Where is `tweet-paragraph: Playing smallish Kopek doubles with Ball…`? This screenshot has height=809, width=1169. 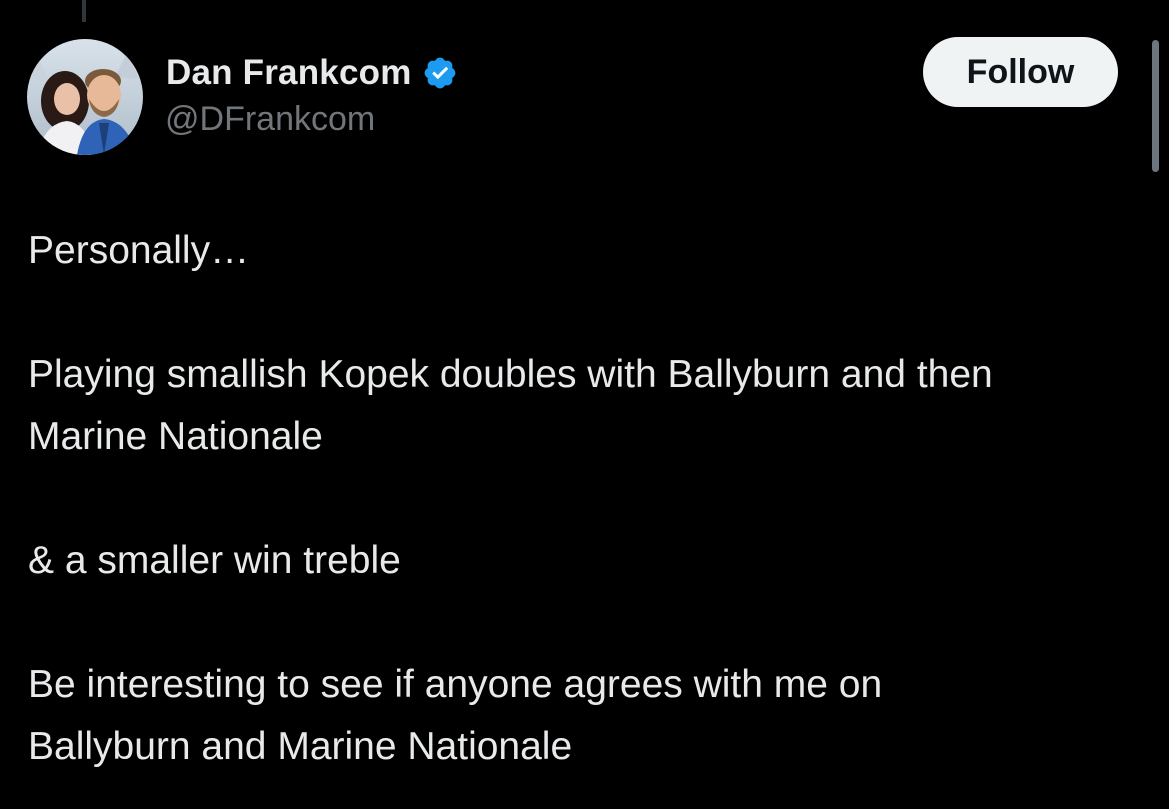 tweet-paragraph: Playing smallish Kopek doubles with Ball… is located at coordinates (510, 405).